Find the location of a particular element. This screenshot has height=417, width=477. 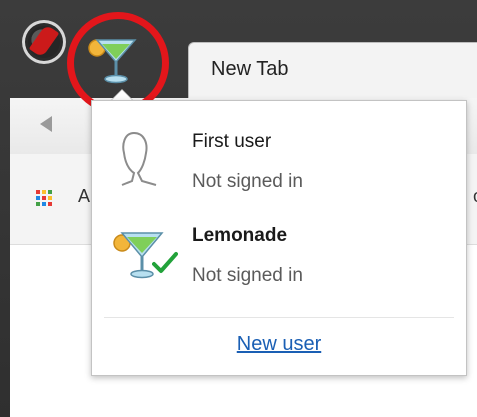

person-silhouette-icon is located at coordinates (139, 159).